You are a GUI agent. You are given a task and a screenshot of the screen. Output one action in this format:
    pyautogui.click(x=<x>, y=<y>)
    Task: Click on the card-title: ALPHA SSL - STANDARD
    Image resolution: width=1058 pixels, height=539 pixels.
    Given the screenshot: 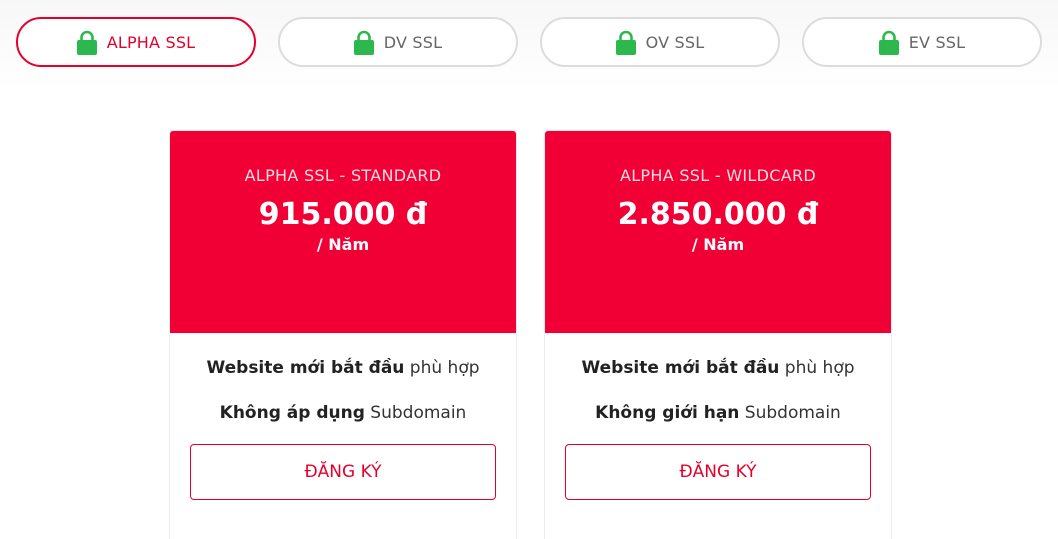 What is the action you would take?
    pyautogui.click(x=343, y=175)
    